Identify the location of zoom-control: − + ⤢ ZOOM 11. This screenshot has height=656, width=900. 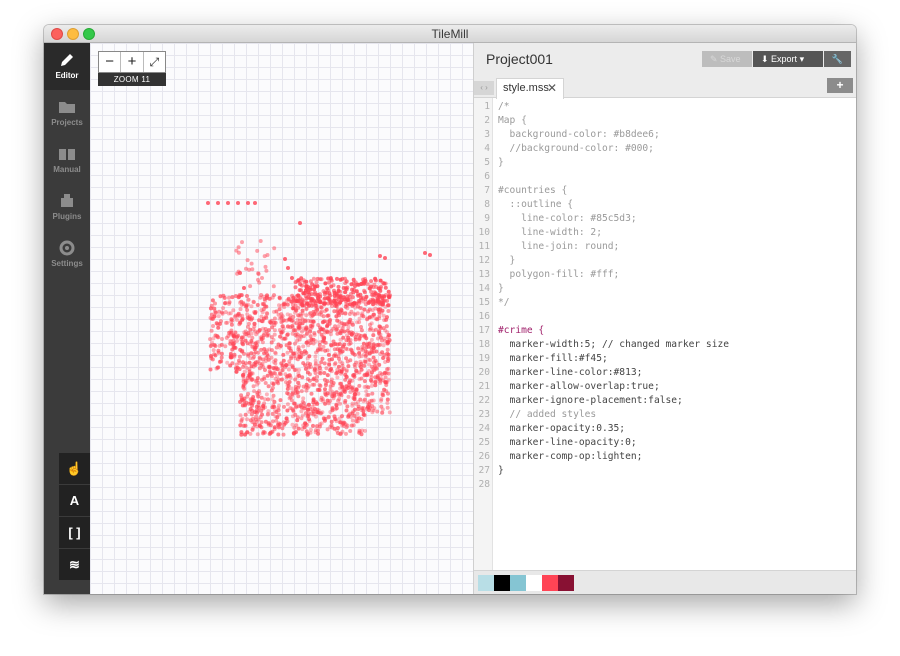
(132, 68).